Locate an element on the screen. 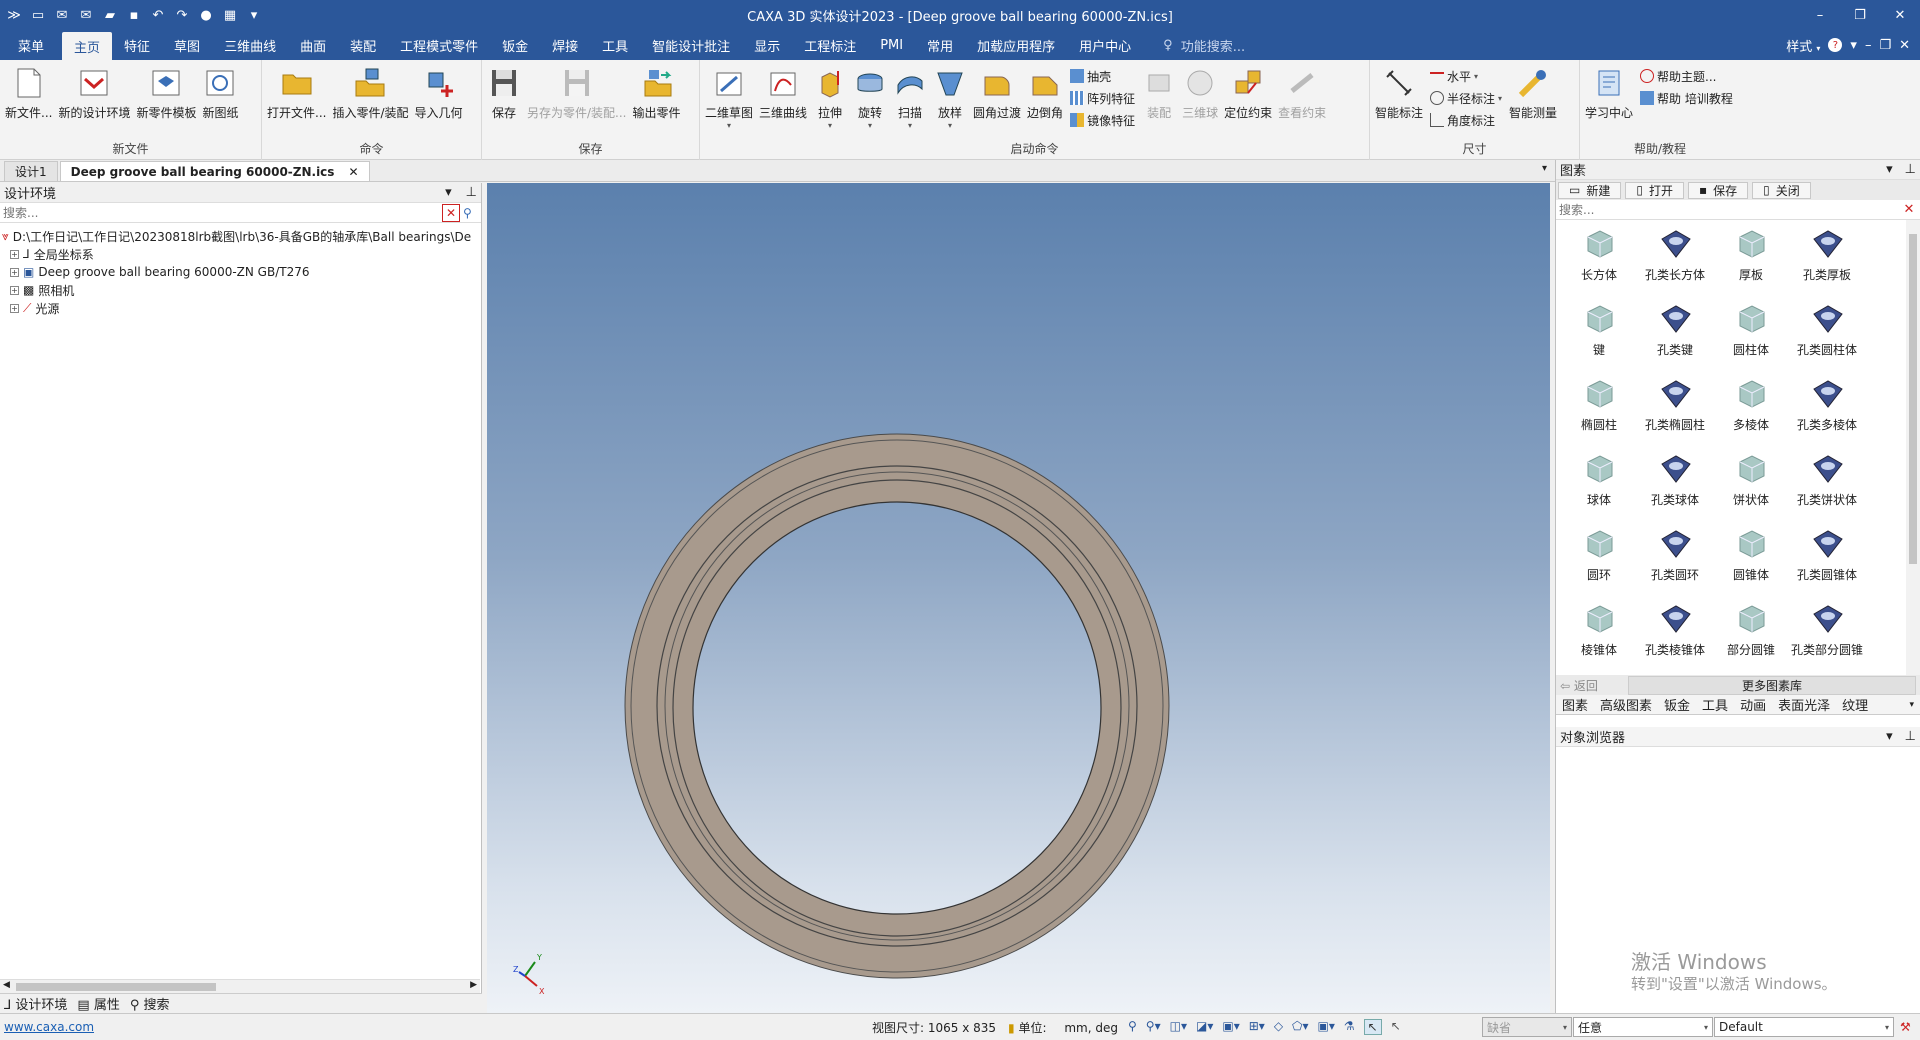  extrude-button: 拉伸 ▾ is located at coordinates (830, 98).